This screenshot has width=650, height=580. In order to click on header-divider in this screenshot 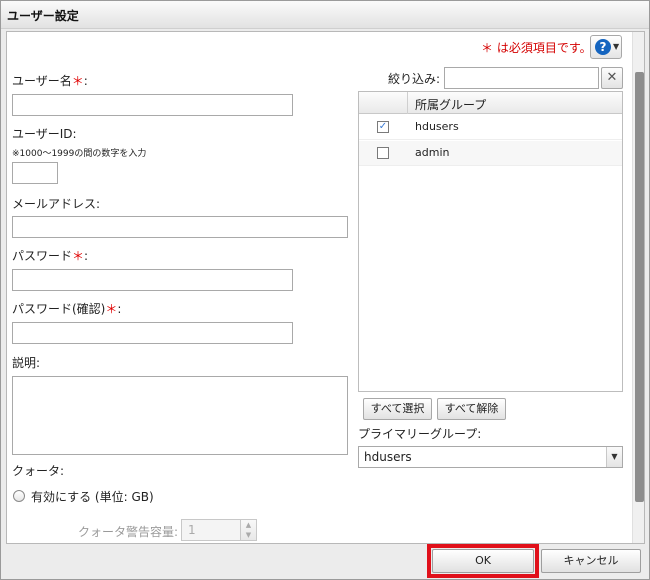, I will do `click(407, 103)`.